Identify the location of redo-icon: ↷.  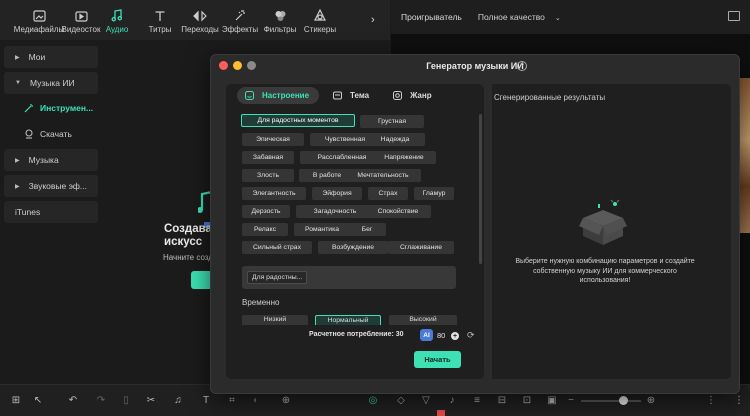
(101, 400).